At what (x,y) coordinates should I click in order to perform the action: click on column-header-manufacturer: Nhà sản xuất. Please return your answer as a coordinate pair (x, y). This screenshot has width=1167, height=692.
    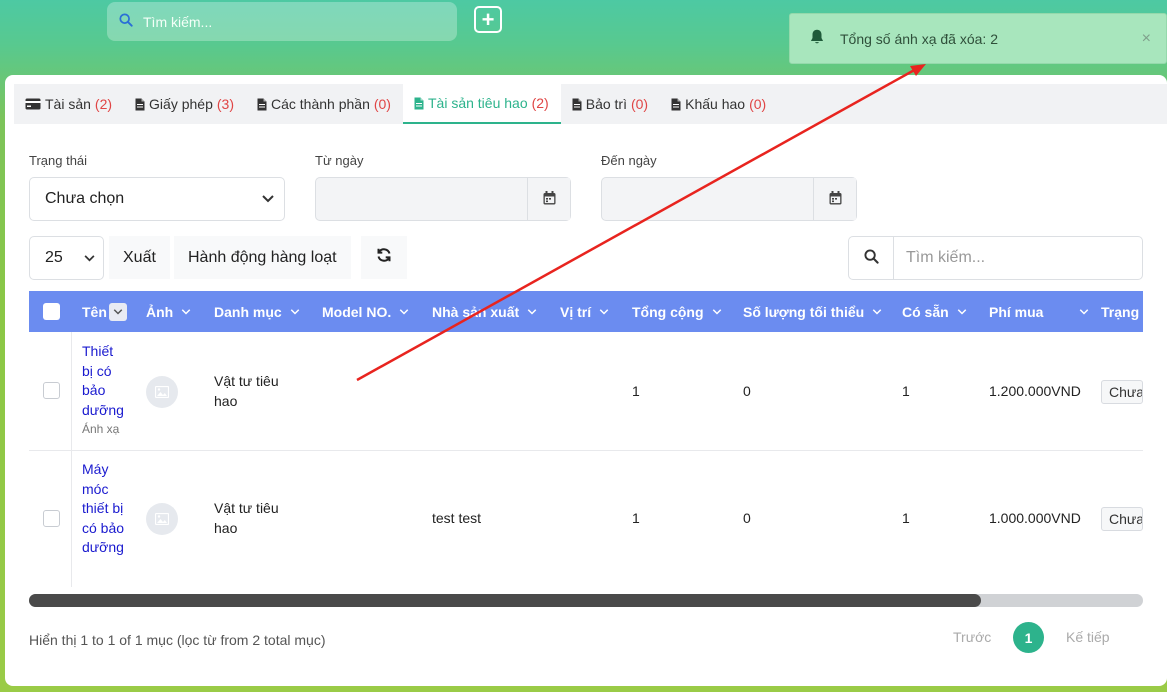
    Looking at the image, I should click on (484, 311).